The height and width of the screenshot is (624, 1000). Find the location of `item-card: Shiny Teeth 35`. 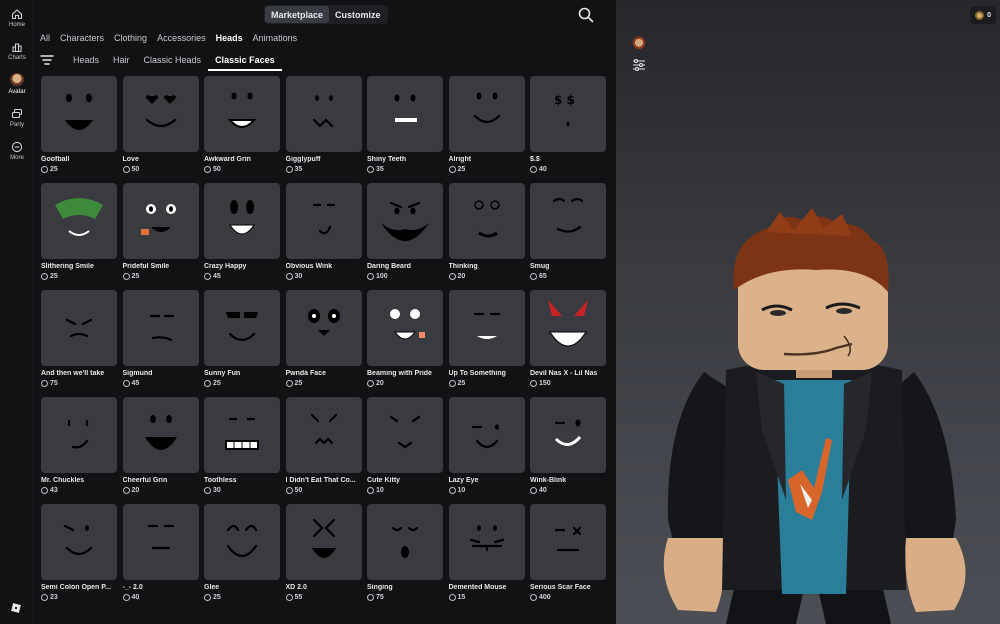

item-card: Shiny Teeth 35 is located at coordinates (405, 129).